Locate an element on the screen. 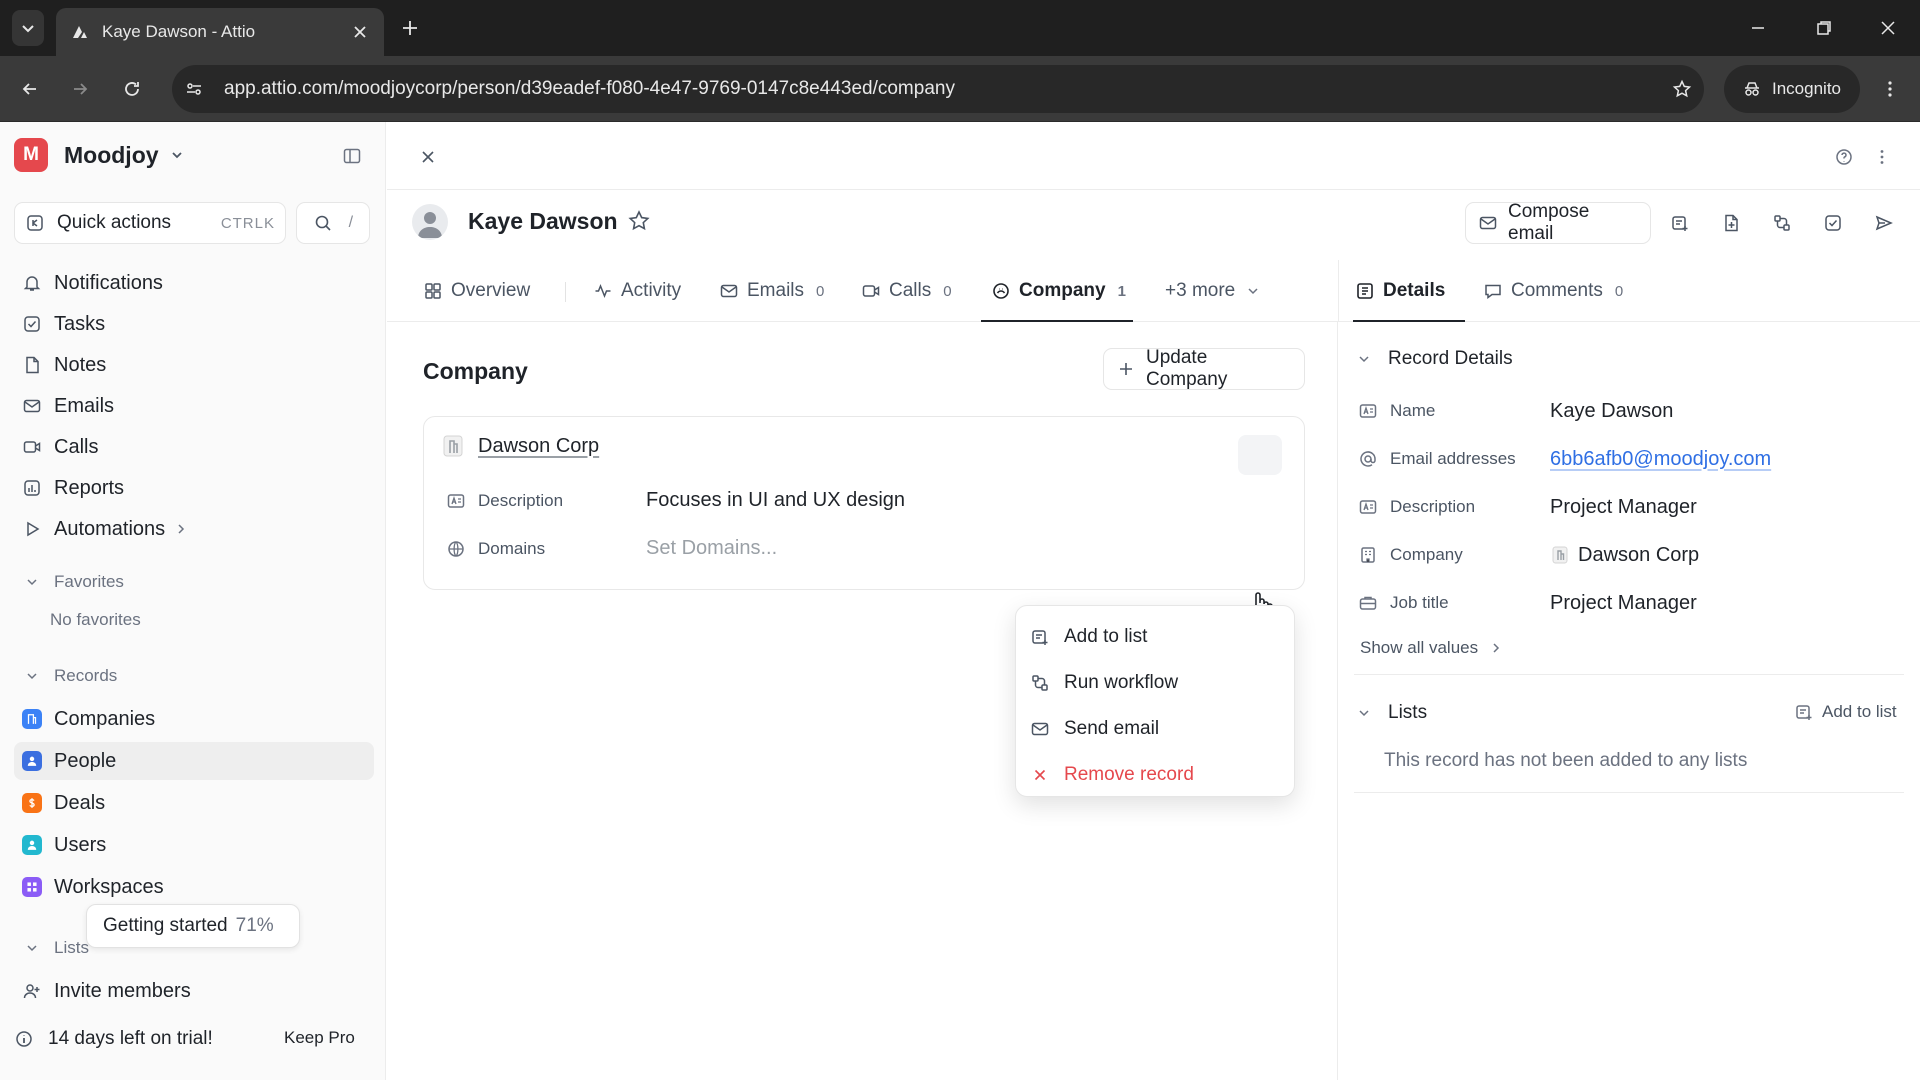 The image size is (1920, 1080). tab-more: +3 more is located at coordinates (1214, 291).